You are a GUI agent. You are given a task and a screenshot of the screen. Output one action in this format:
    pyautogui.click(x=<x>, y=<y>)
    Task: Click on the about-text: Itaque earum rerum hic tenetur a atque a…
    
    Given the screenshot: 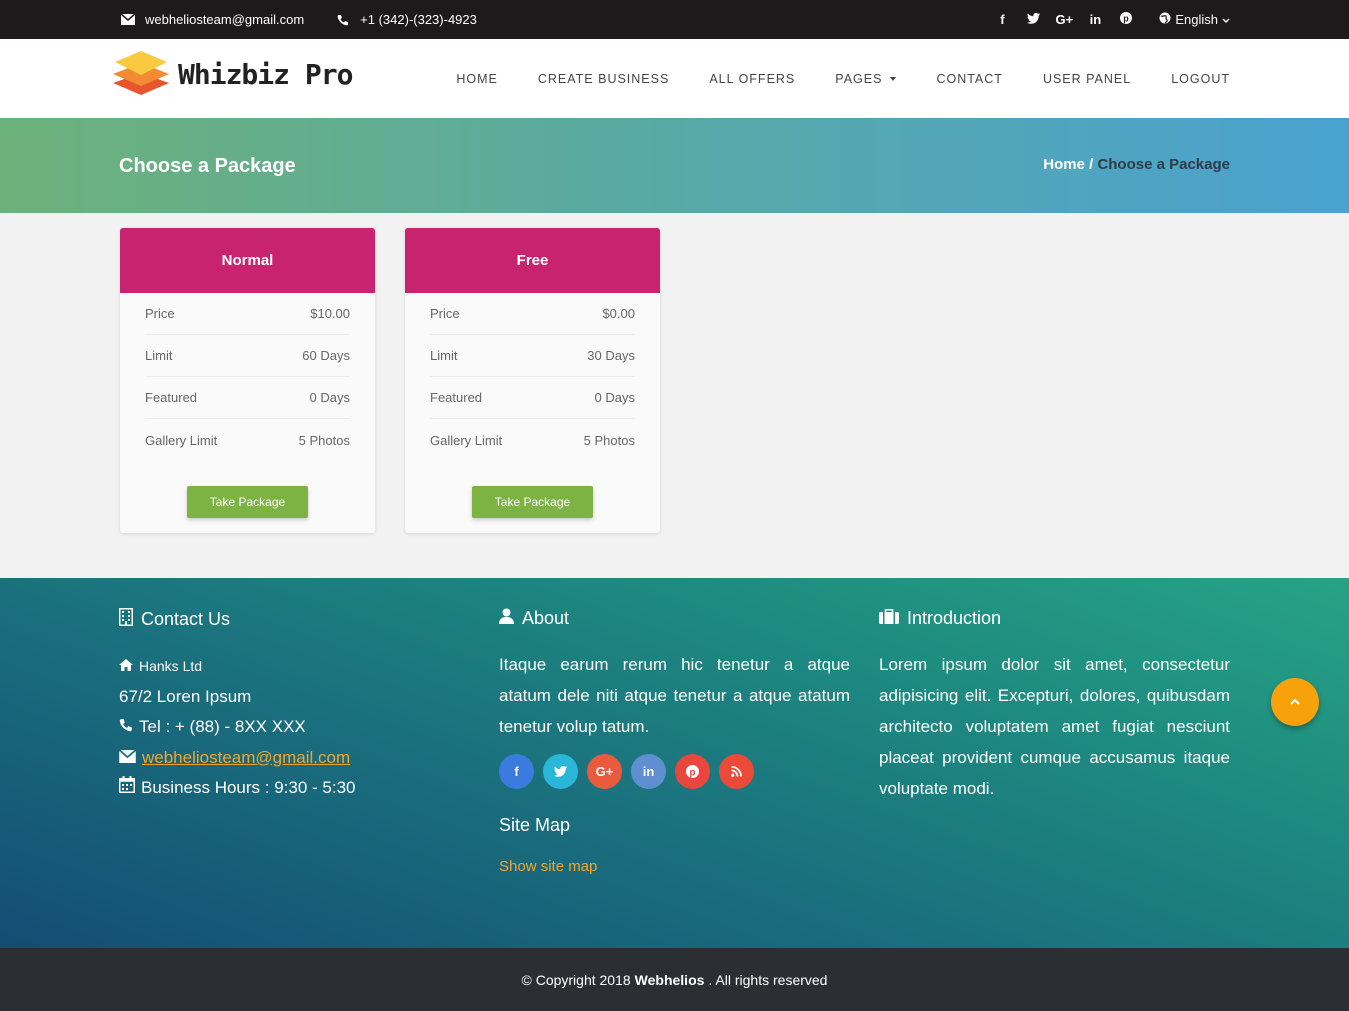 What is the action you would take?
    pyautogui.click(x=674, y=695)
    